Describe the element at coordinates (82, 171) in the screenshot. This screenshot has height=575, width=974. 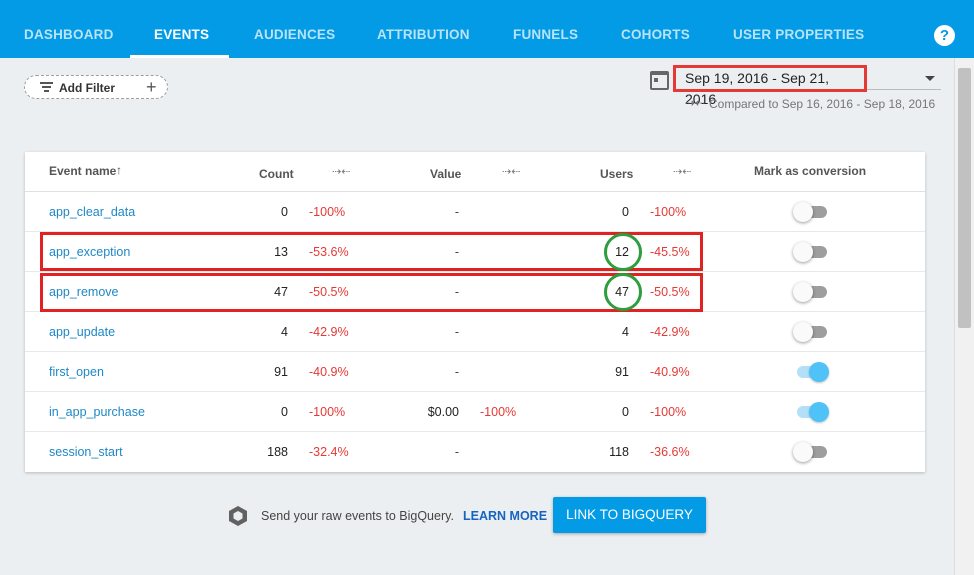
I see `header-event-name: Event name` at that location.